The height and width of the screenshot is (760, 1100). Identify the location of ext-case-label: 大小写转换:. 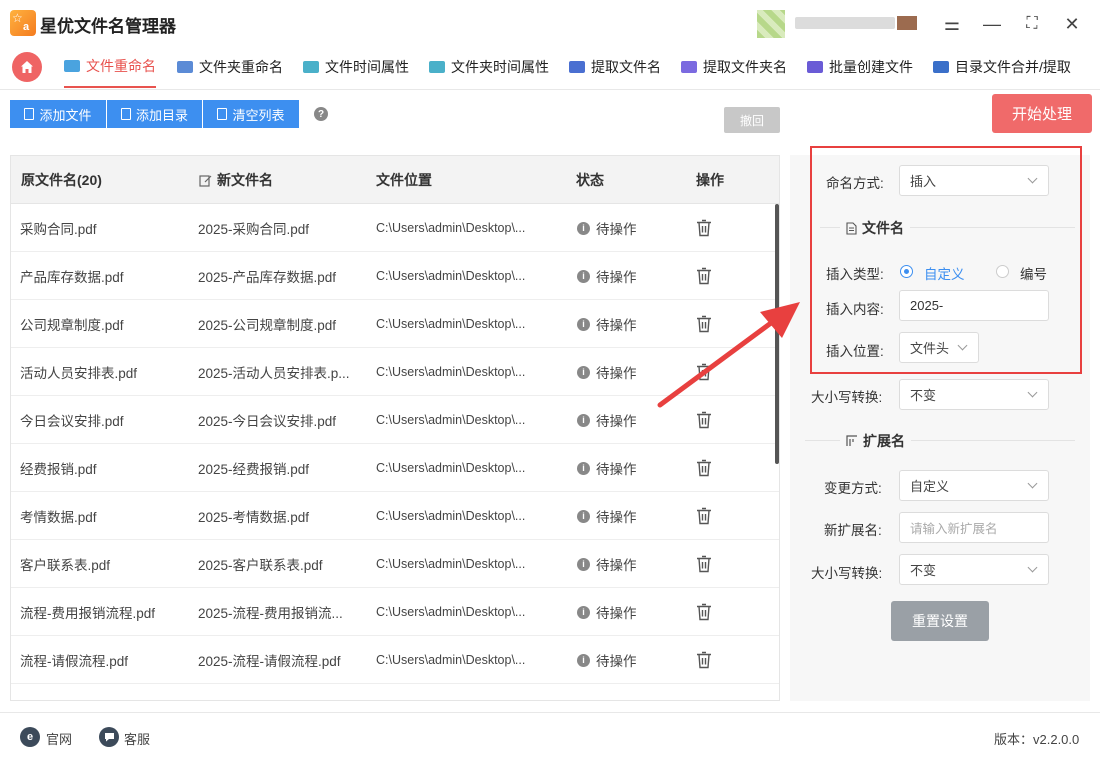
(847, 573).